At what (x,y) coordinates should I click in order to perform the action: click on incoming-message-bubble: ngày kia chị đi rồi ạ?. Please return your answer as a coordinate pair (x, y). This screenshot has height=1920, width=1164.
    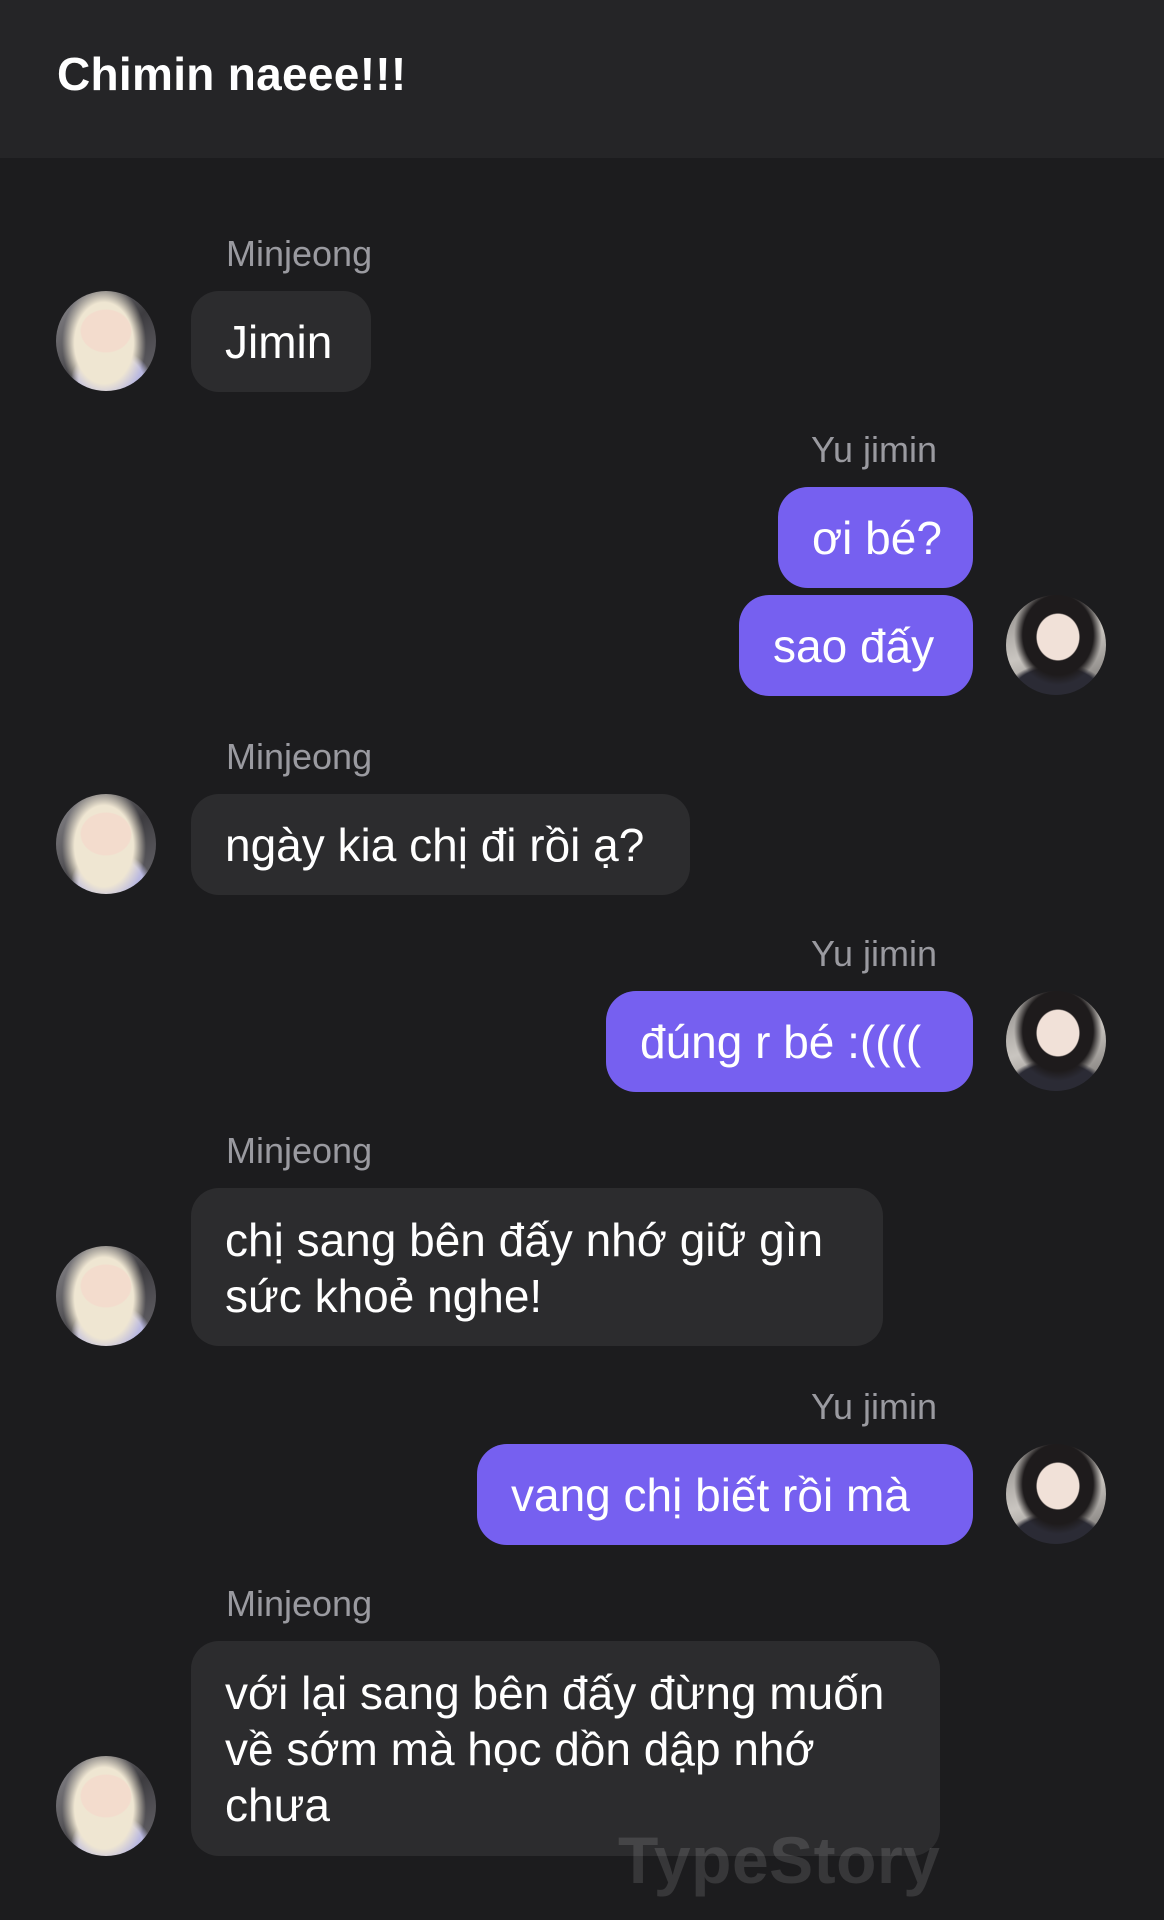
    Looking at the image, I should click on (440, 844).